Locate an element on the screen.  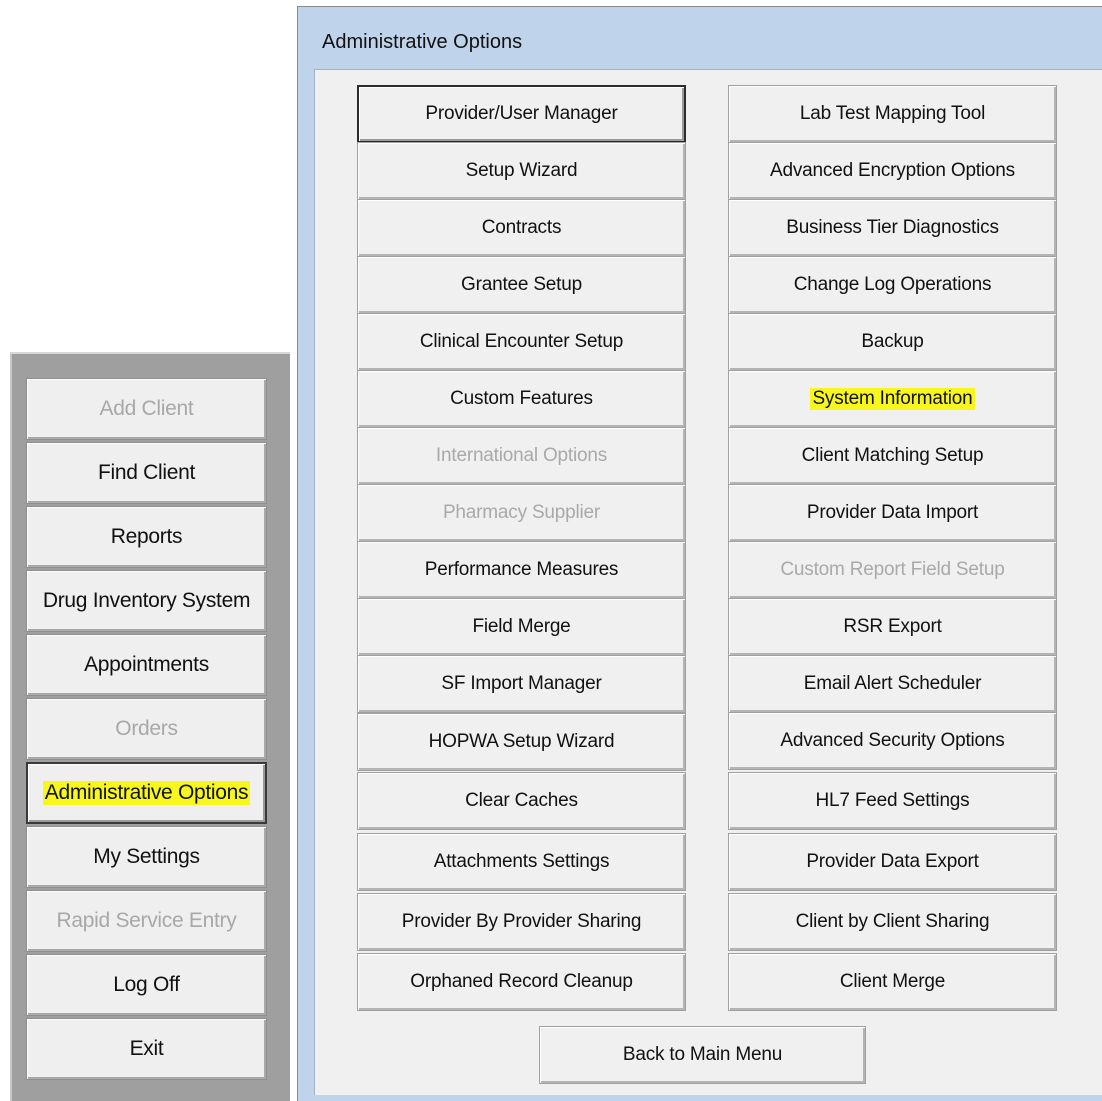
button-label: Change Log Operations is located at coordinates (892, 284).